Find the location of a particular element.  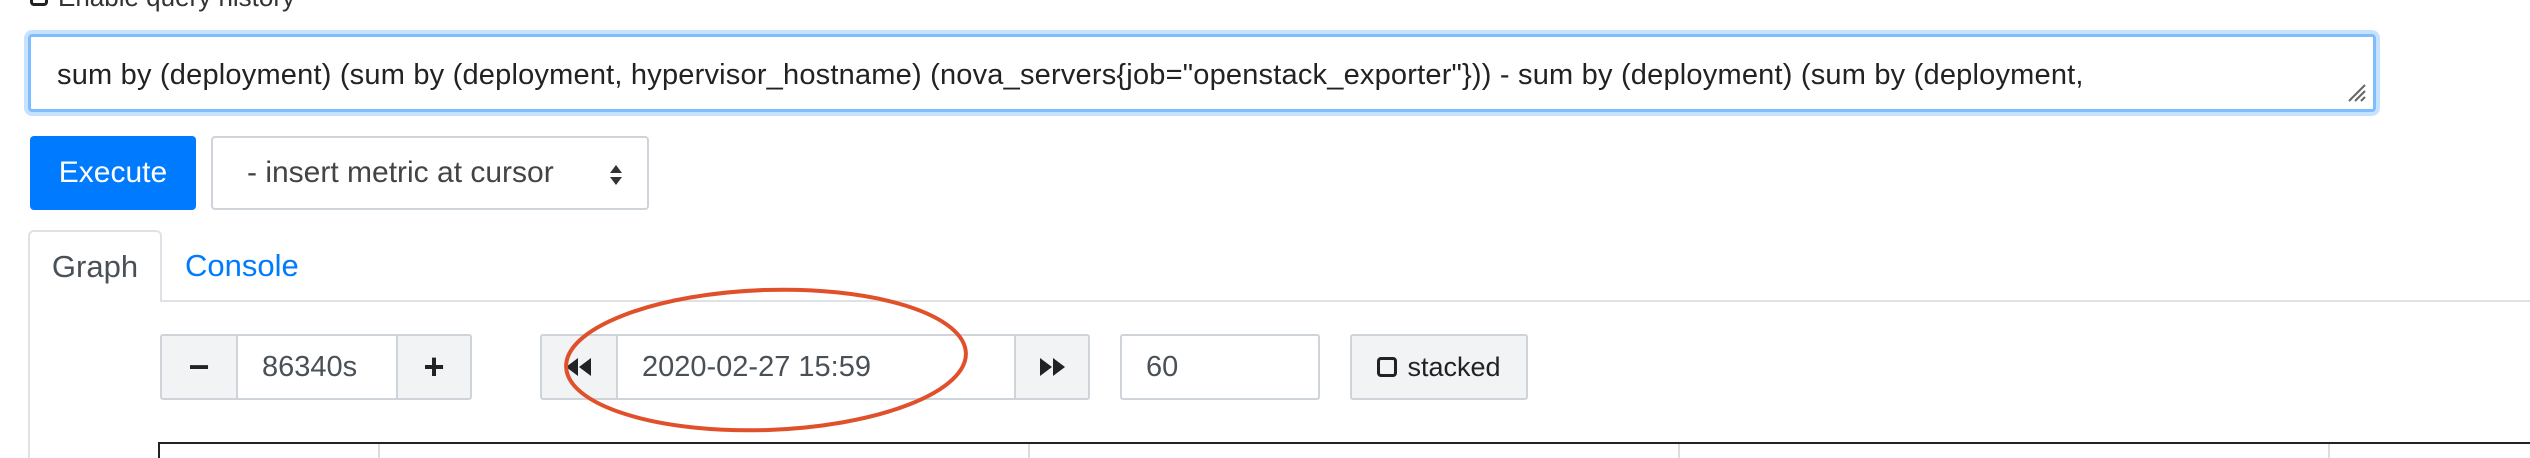

fast-backward-icon is located at coordinates (578, 367).